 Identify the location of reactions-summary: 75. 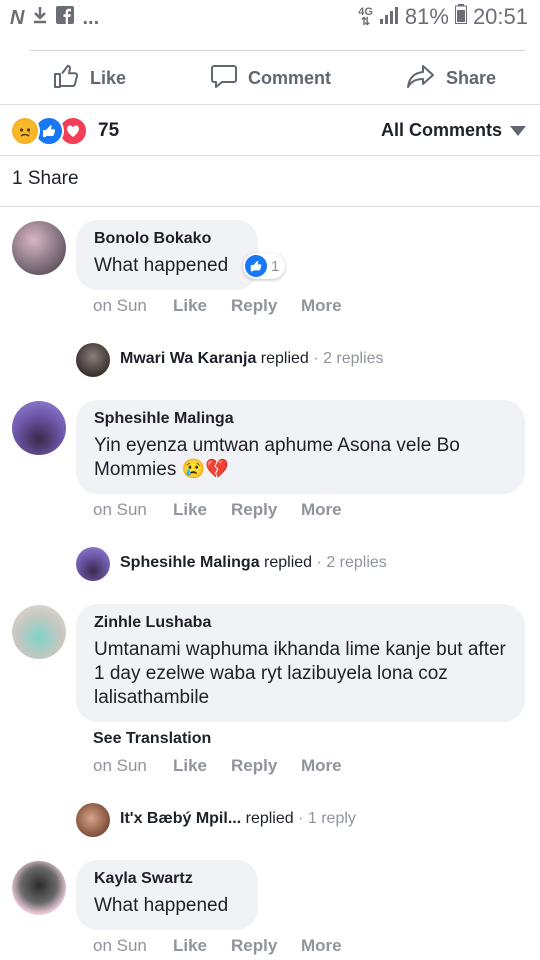
(64, 131).